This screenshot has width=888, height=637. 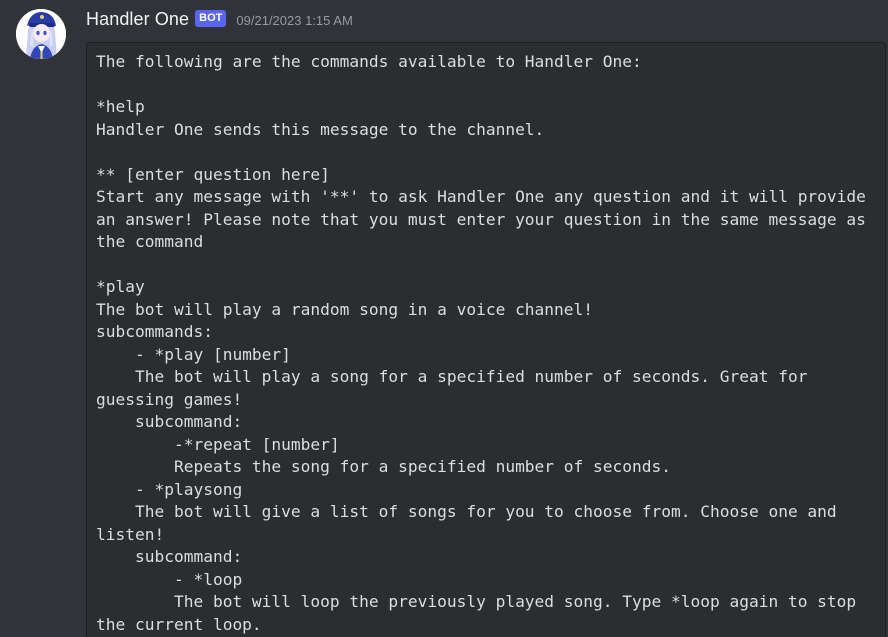 What do you see at coordinates (169, 579) in the screenshot?
I see `code-line: - *loop` at bounding box center [169, 579].